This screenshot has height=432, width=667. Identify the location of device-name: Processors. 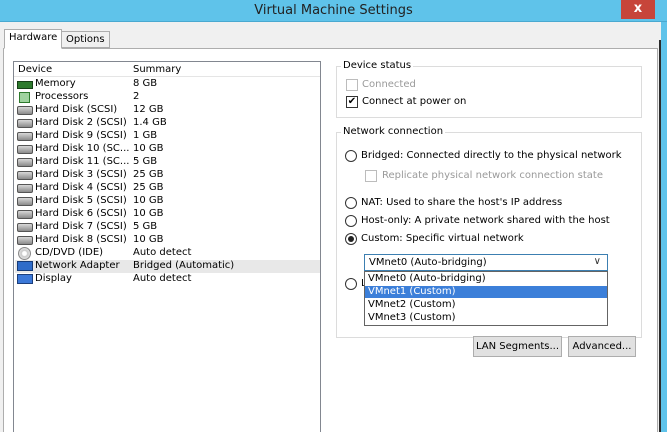
(62, 96).